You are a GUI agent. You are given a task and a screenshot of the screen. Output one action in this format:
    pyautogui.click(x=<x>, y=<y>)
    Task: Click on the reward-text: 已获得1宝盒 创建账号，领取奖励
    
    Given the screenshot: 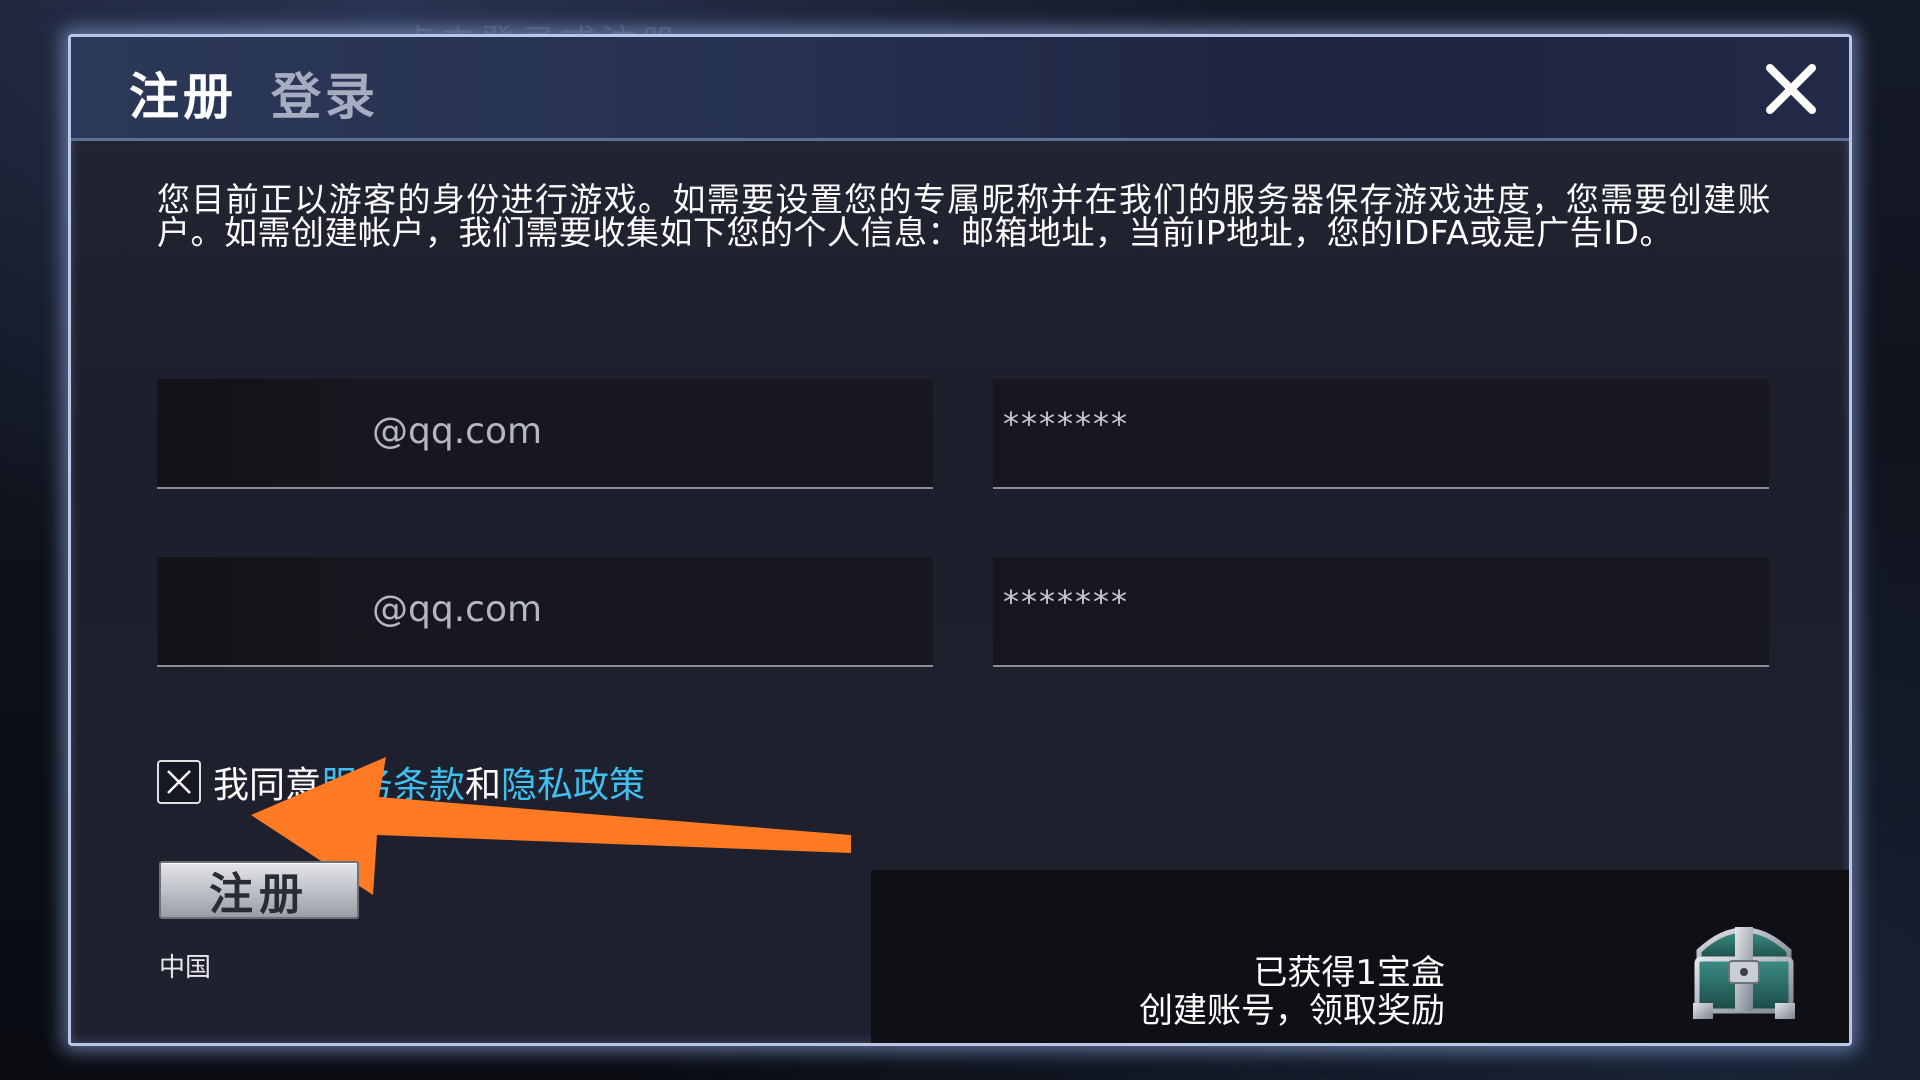 What is the action you would take?
    pyautogui.click(x=1292, y=992)
    